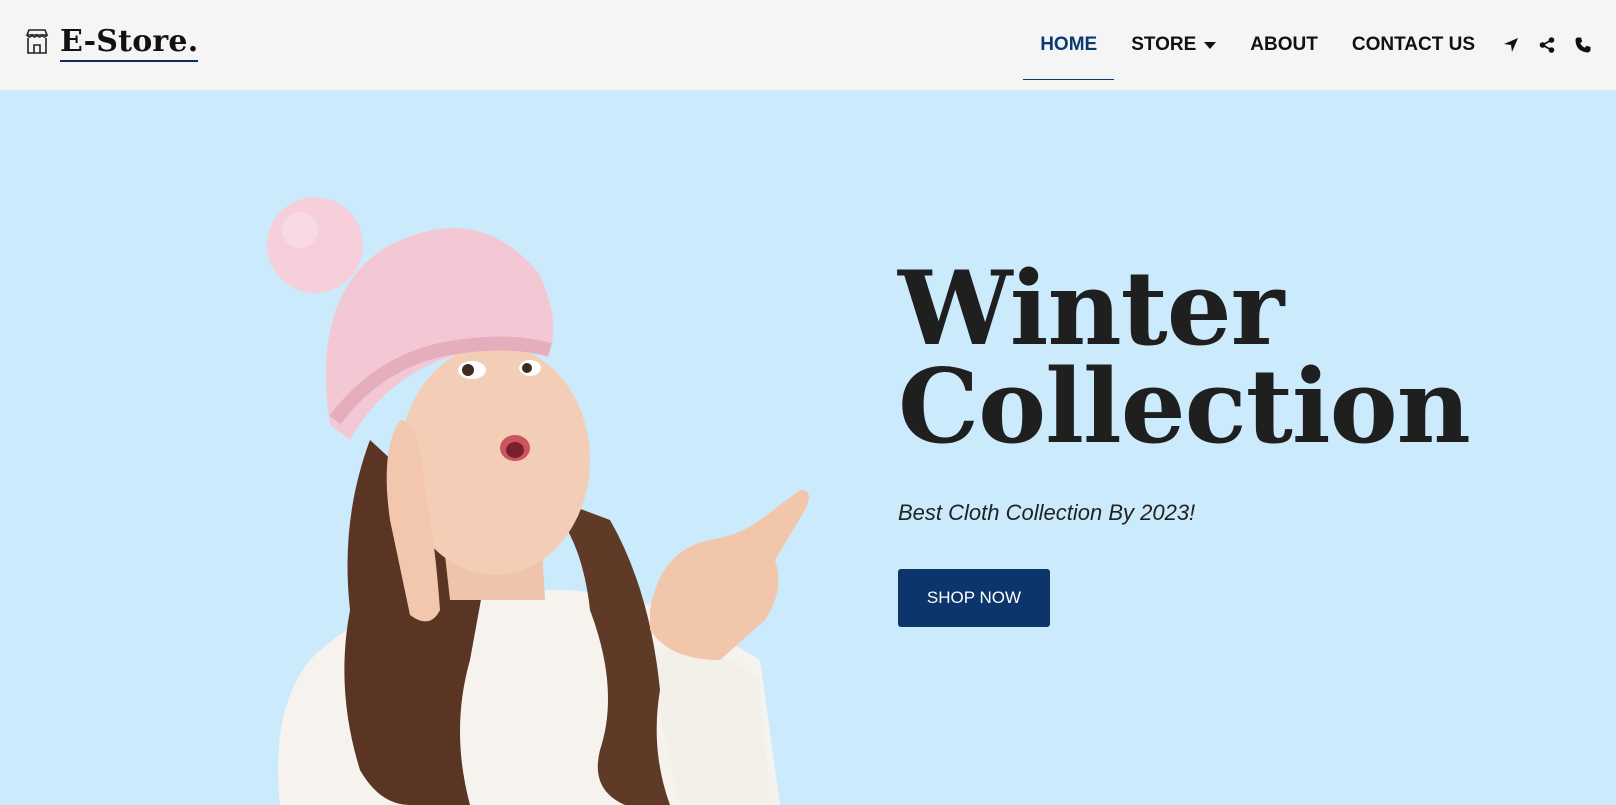  I want to click on hero-title: Winter Collection, so click(1184, 358).